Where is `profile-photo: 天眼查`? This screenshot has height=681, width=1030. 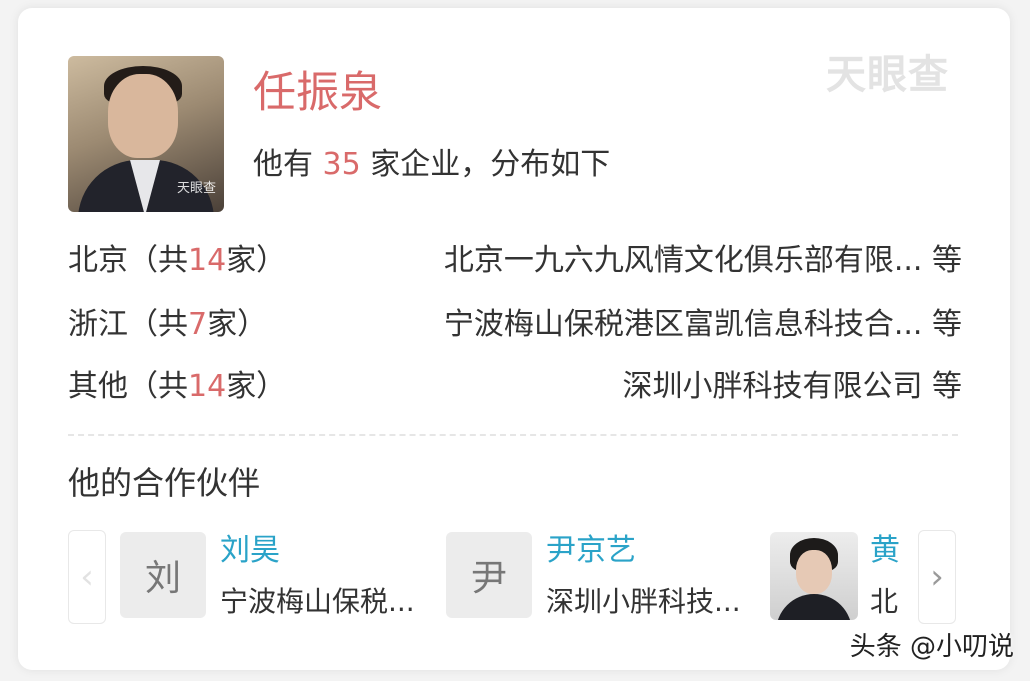
profile-photo: 天眼查 is located at coordinates (146, 134).